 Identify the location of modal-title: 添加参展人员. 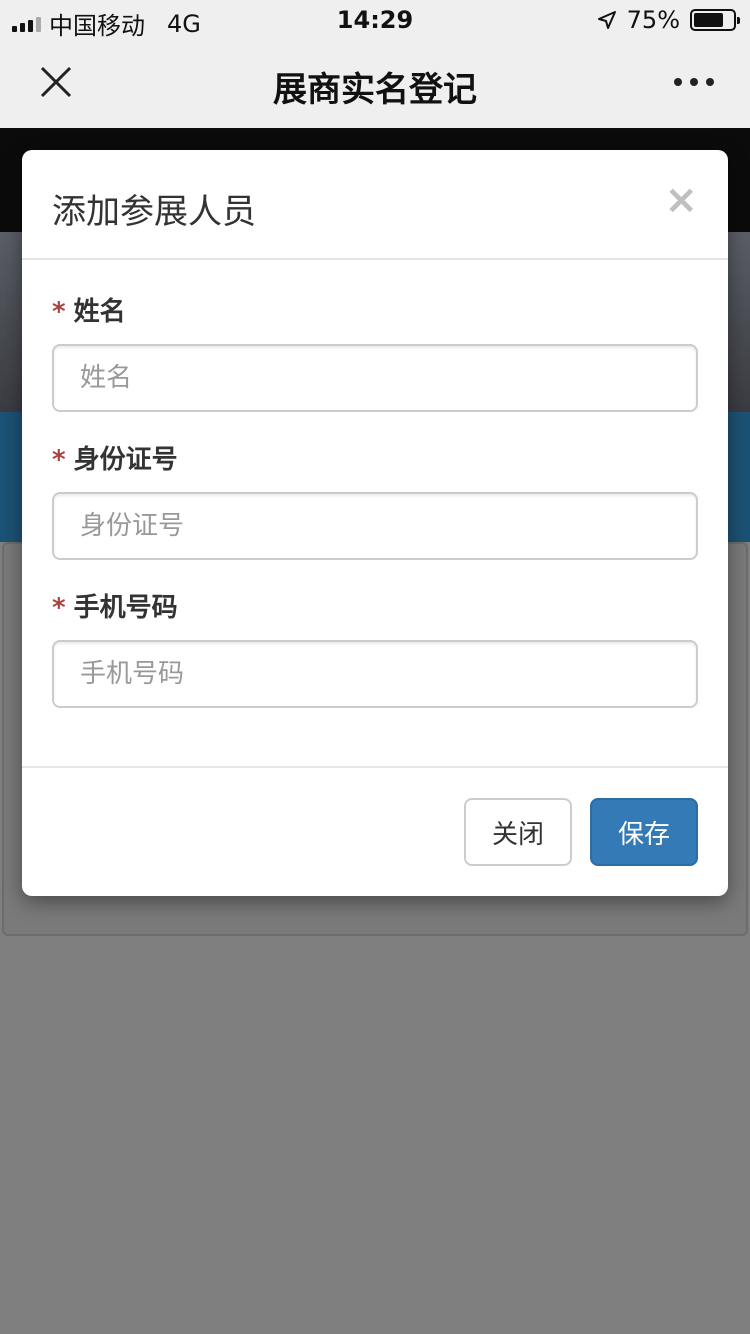
(154, 212).